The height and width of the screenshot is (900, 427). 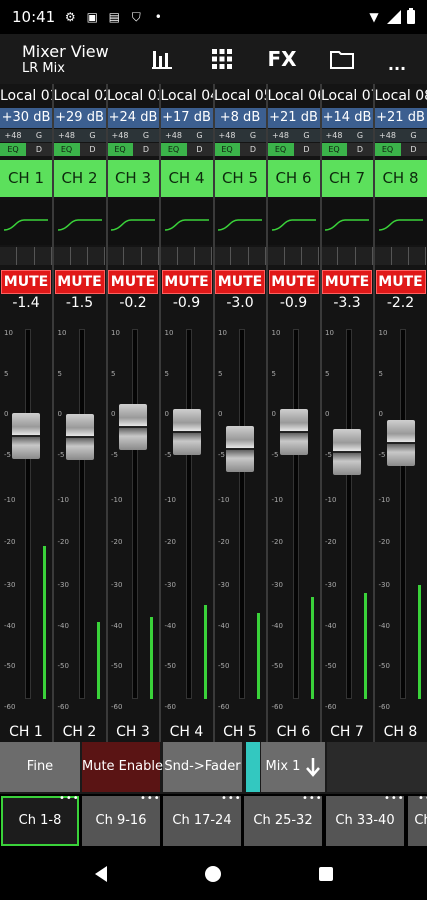 What do you see at coordinates (240, 118) in the screenshot?
I see `gain-display: +8 dB` at bounding box center [240, 118].